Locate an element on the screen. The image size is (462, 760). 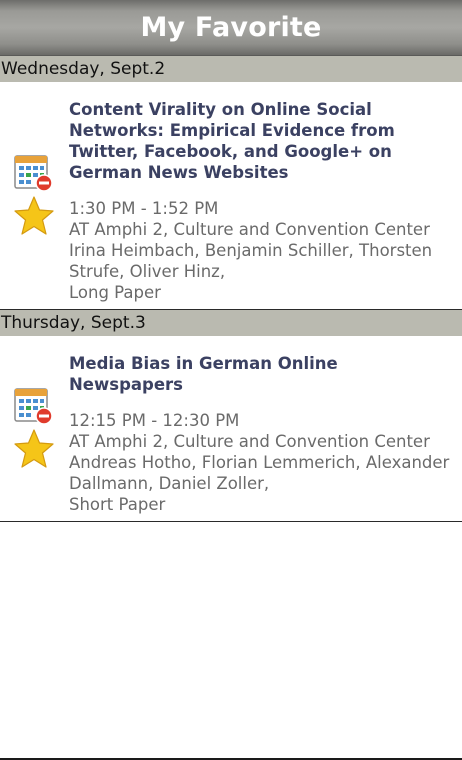
session-time: 12:15 PM - 12:30 PM is located at coordinates (154, 420).